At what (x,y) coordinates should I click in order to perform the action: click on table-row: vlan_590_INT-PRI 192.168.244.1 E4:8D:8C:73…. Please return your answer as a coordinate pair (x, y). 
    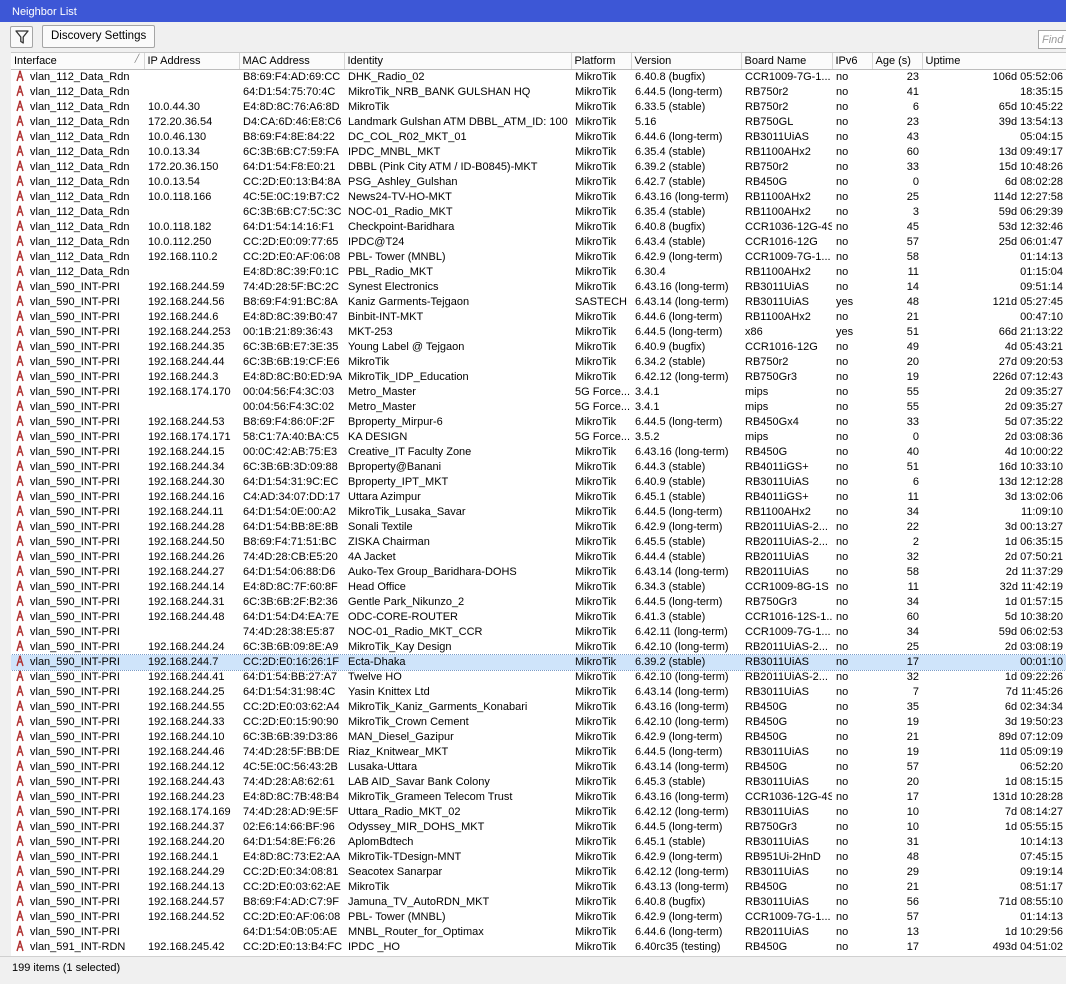
    Looking at the image, I should click on (538, 857).